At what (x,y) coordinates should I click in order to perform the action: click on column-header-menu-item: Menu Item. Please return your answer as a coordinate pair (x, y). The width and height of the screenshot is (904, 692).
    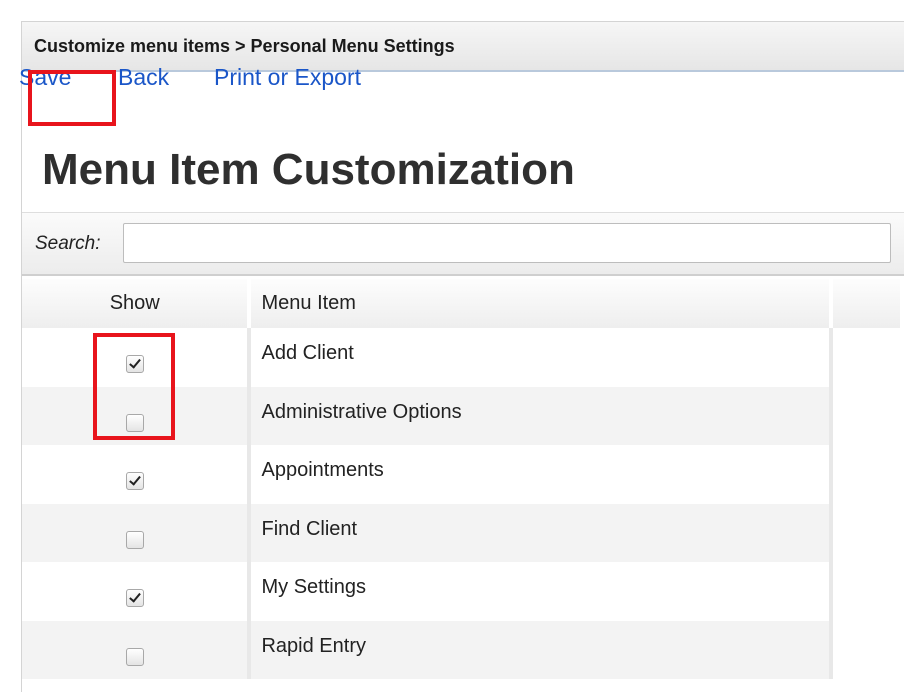
    Looking at the image, I should click on (541, 303).